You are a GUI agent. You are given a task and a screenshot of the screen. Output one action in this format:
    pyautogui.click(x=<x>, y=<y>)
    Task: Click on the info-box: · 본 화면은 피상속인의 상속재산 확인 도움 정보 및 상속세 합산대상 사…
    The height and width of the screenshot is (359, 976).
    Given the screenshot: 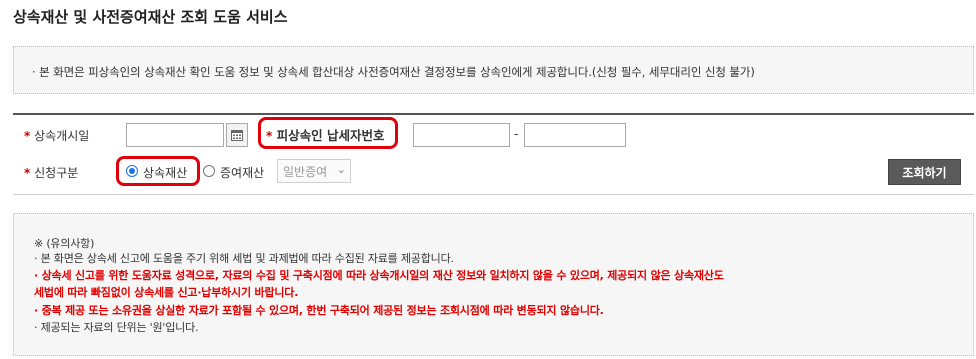 What is the action you would take?
    pyautogui.click(x=493, y=70)
    